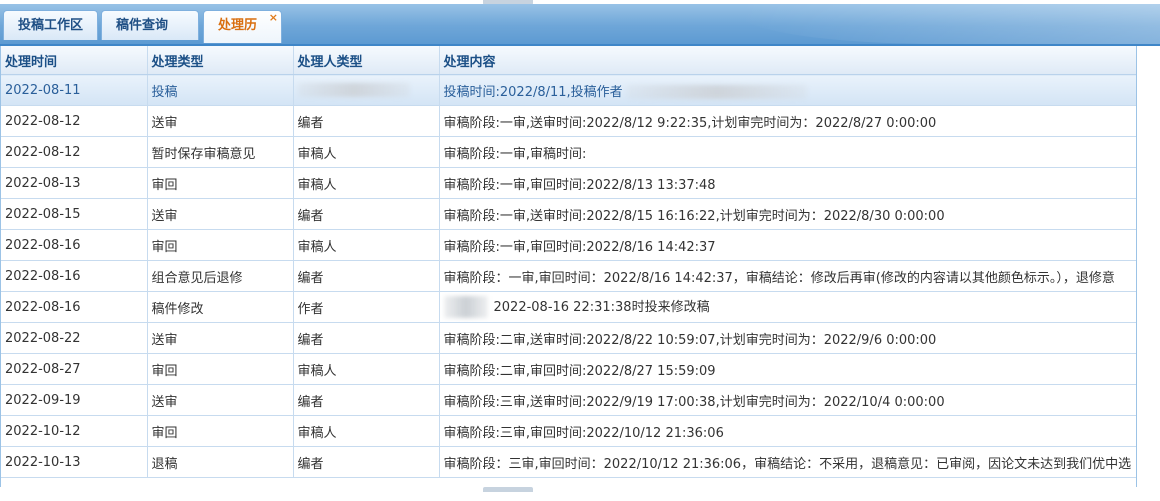 The width and height of the screenshot is (1160, 501). What do you see at coordinates (220, 307) in the screenshot?
I see `cell-type: 稿件修改` at bounding box center [220, 307].